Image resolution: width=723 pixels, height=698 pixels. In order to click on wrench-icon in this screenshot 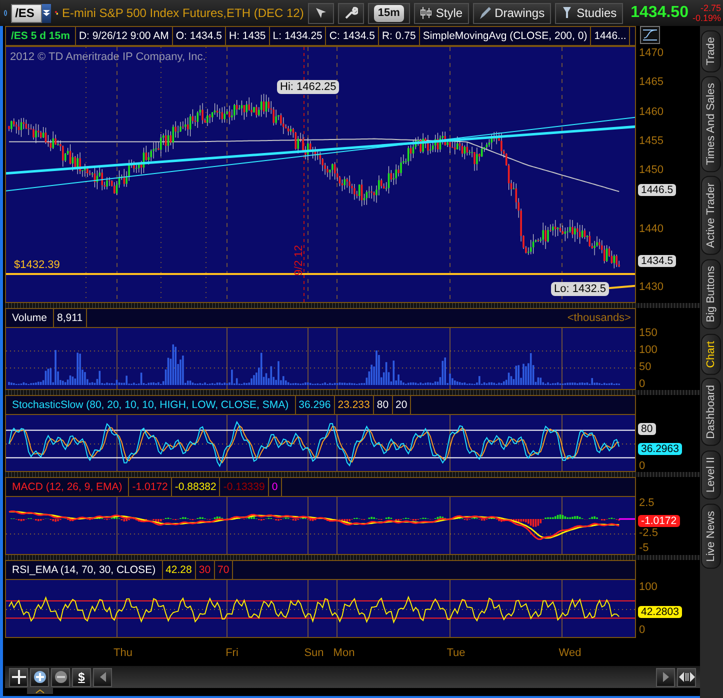, I will do `click(351, 13)`.